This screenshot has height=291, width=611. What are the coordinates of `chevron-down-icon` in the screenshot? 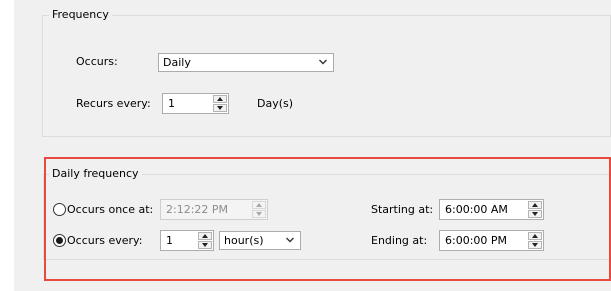 It's located at (323, 62).